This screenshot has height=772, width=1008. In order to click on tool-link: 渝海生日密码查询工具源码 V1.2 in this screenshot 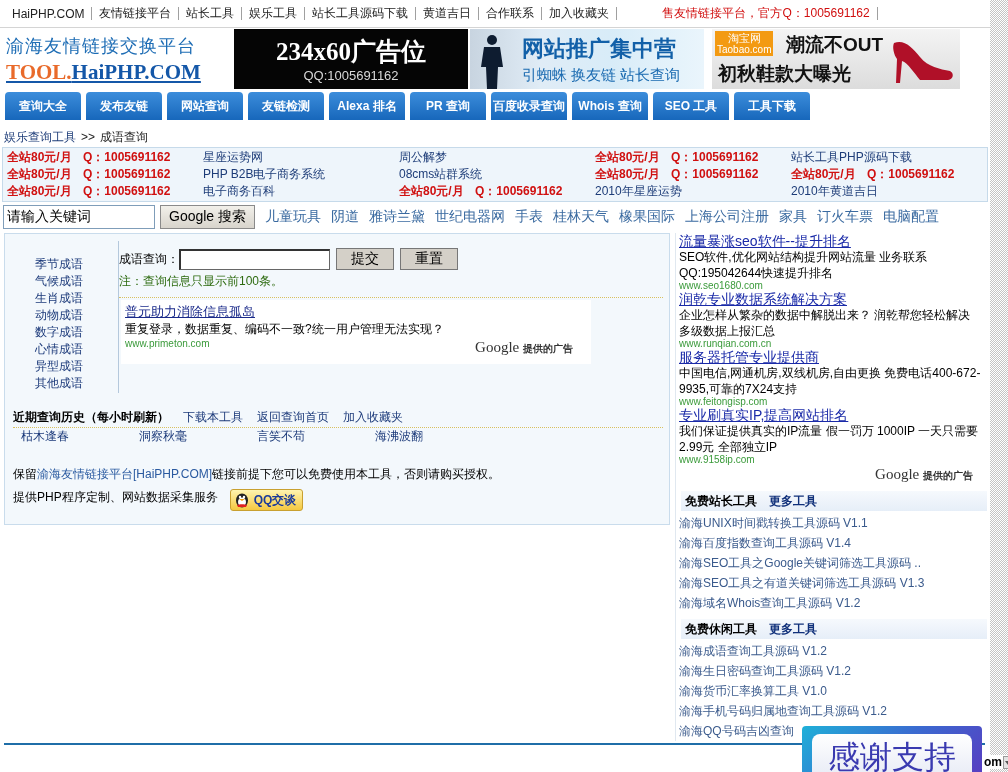, I will do `click(765, 671)`.